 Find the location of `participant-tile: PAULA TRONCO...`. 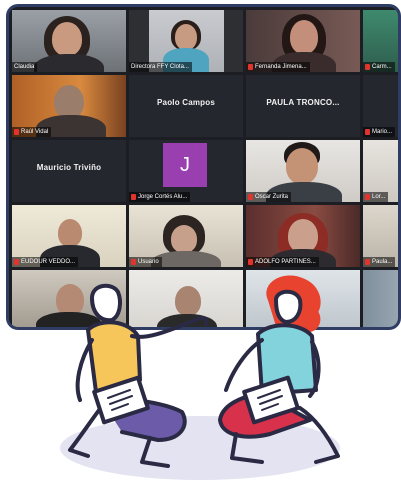

participant-tile: PAULA TRONCO... is located at coordinates (303, 106).